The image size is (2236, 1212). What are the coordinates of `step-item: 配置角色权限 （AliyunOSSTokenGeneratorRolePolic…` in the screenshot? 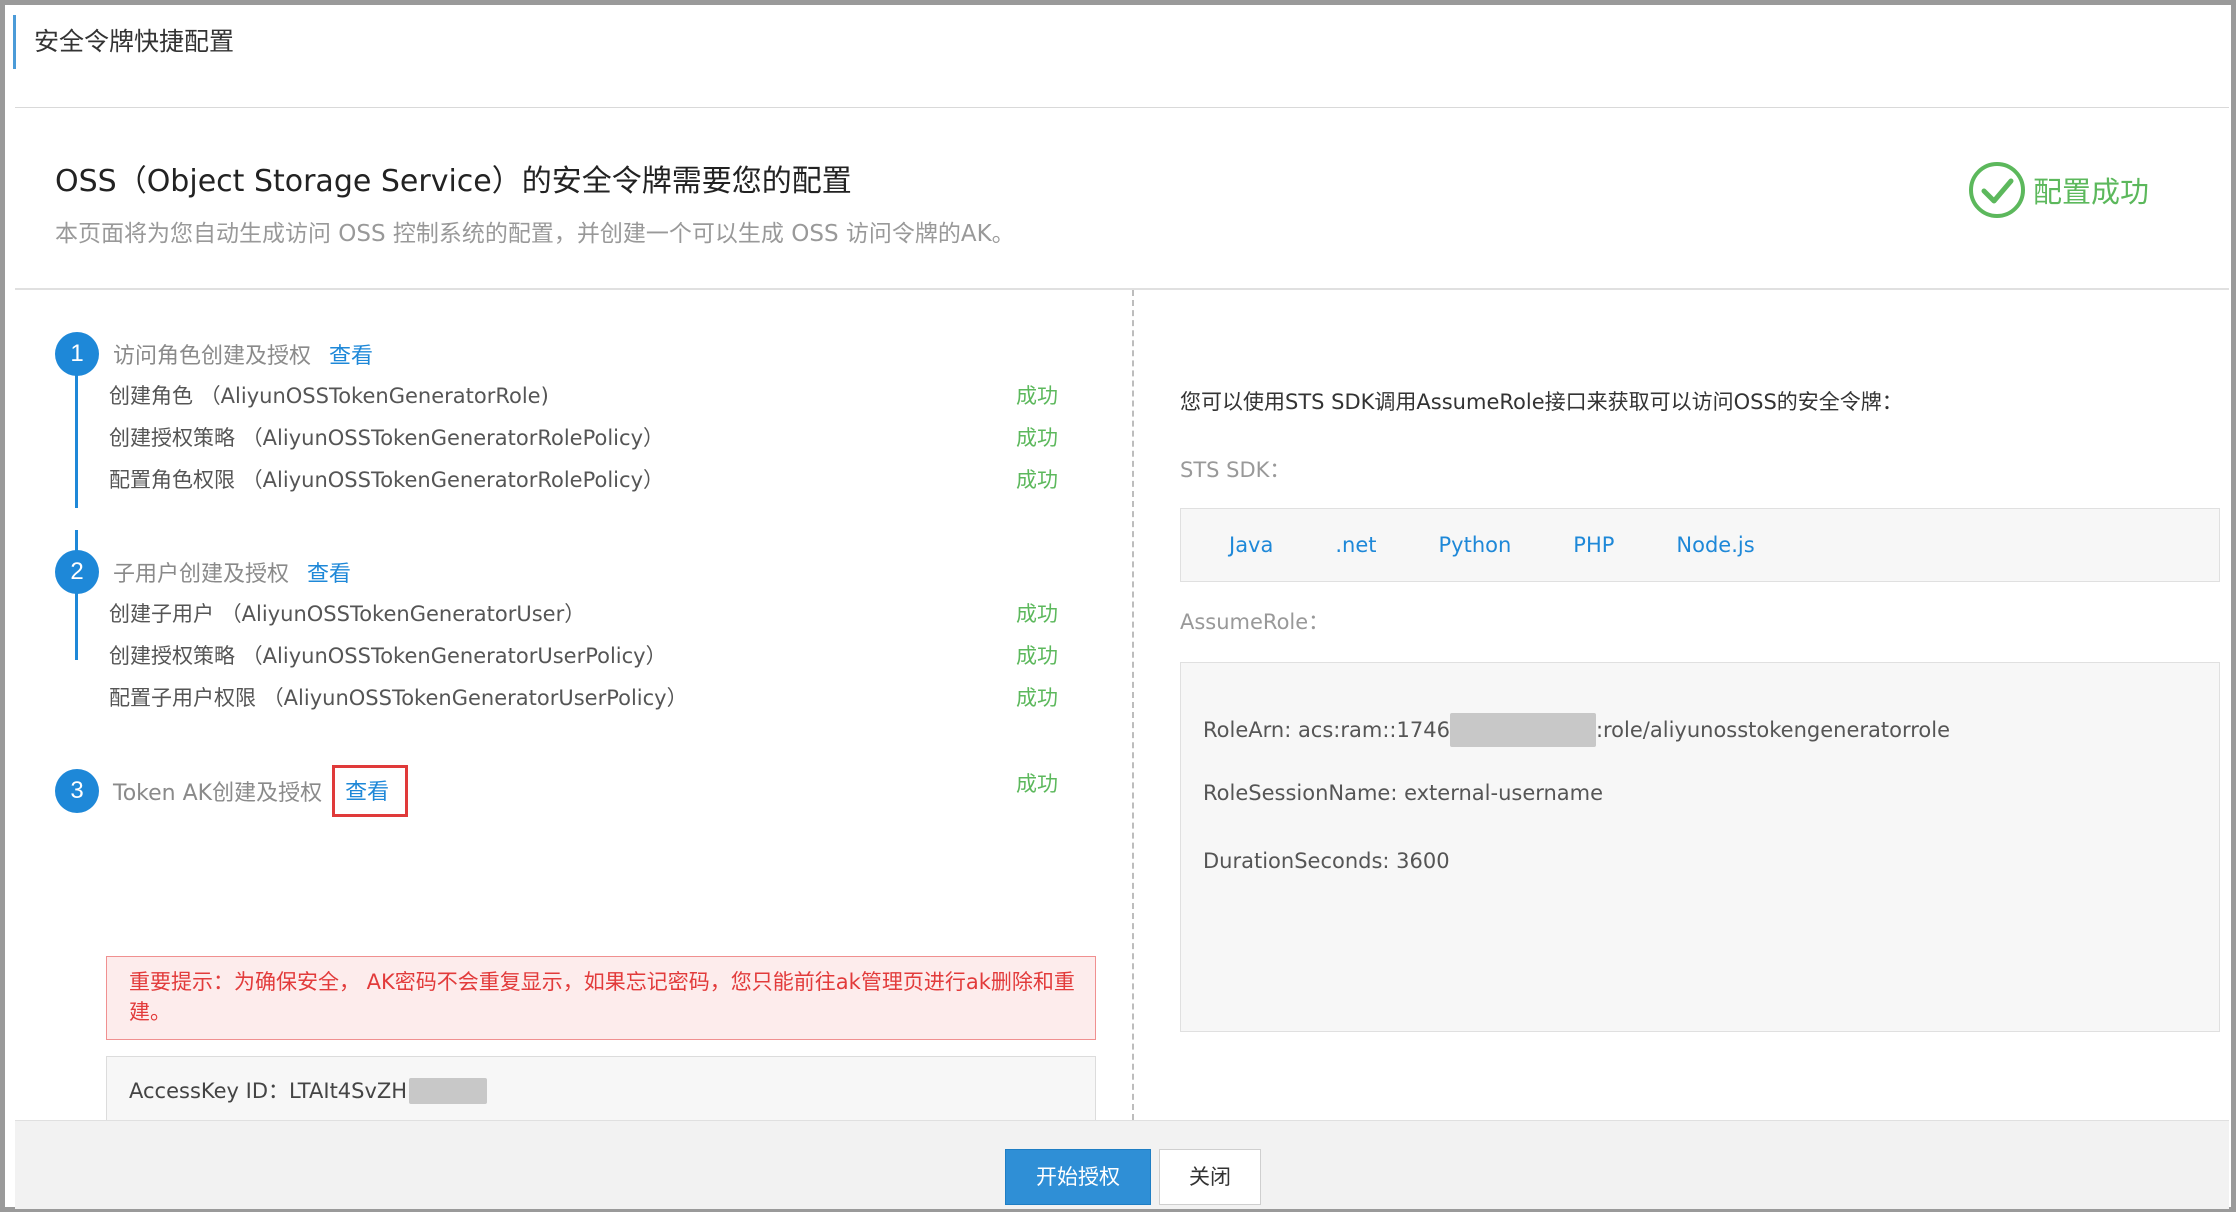 It's located at (386, 480).